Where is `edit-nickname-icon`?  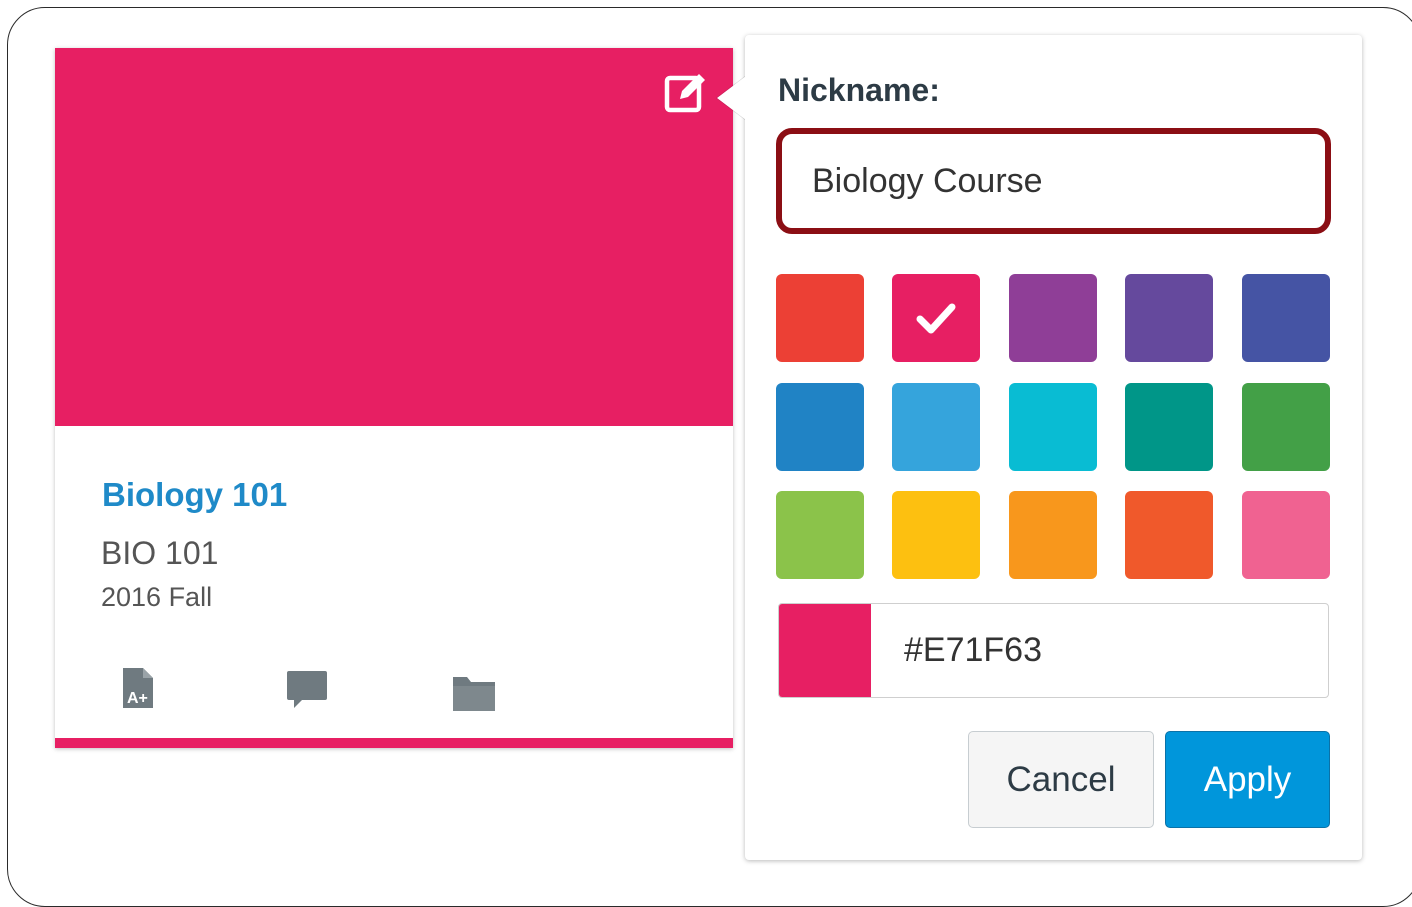
edit-nickname-icon is located at coordinates (686, 93).